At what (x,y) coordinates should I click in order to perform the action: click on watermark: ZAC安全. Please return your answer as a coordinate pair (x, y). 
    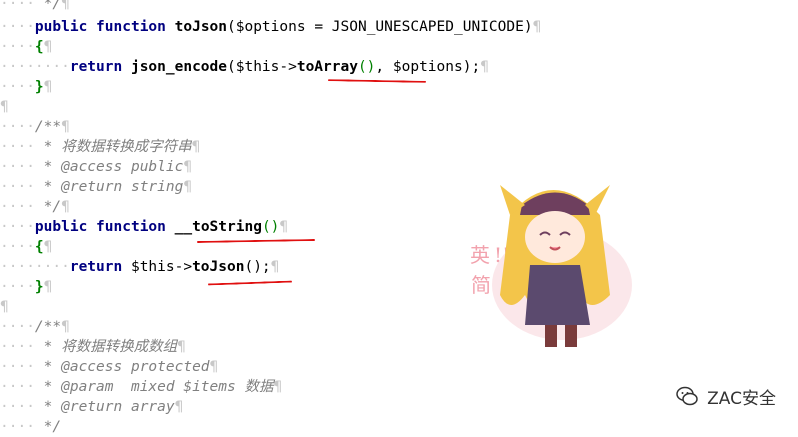
    Looking at the image, I should click on (725, 396).